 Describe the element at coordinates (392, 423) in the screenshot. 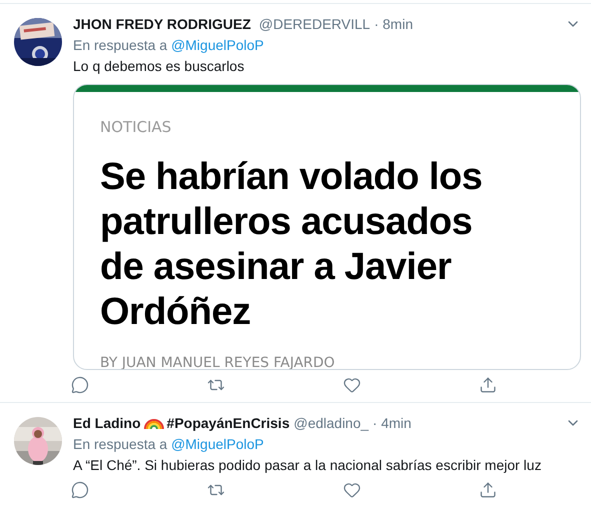

I see `timestamp: · 4min` at that location.